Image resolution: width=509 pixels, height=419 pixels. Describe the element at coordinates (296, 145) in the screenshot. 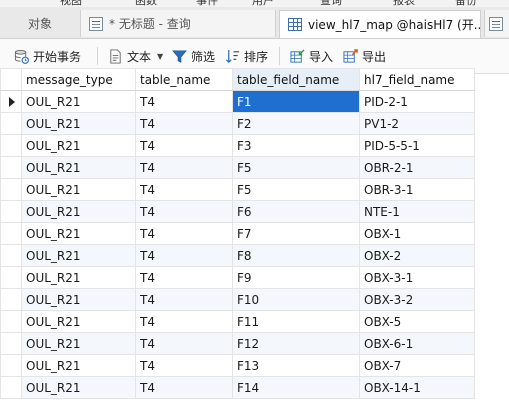

I see `cell-table-field-name: F3` at that location.